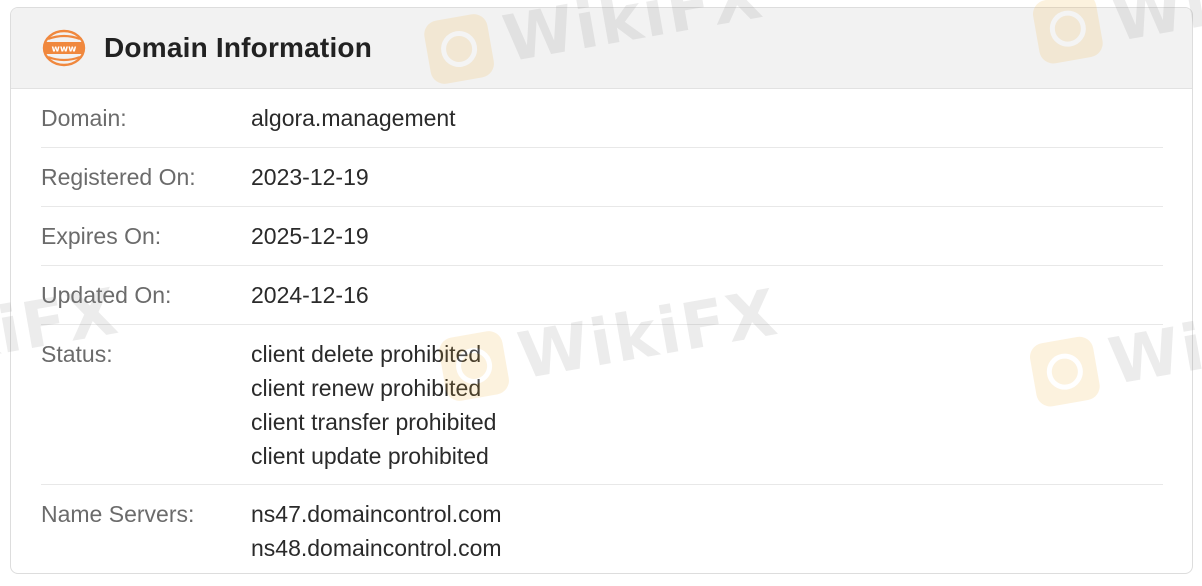 This screenshot has width=1202, height=586. Describe the element at coordinates (601, 48) in the screenshot. I see `card-header: www Domain Information` at that location.